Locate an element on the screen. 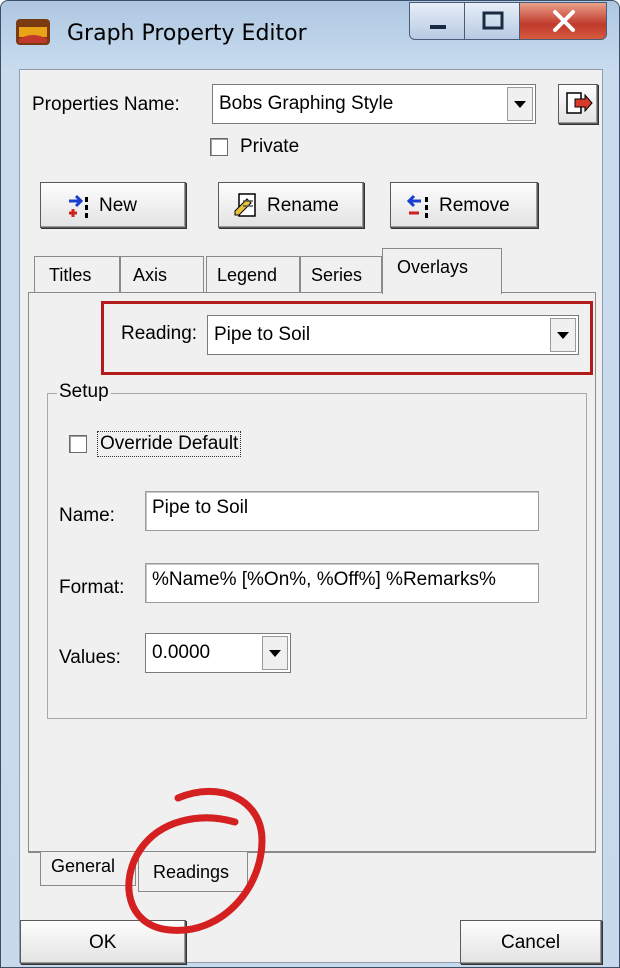  annotation-circle is located at coordinates (195, 860).